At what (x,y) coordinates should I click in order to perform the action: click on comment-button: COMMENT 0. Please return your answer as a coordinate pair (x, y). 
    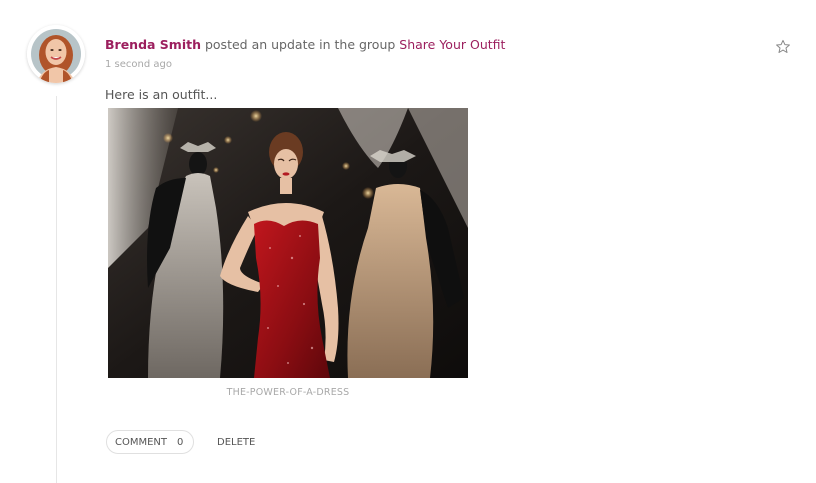
    Looking at the image, I should click on (150, 442).